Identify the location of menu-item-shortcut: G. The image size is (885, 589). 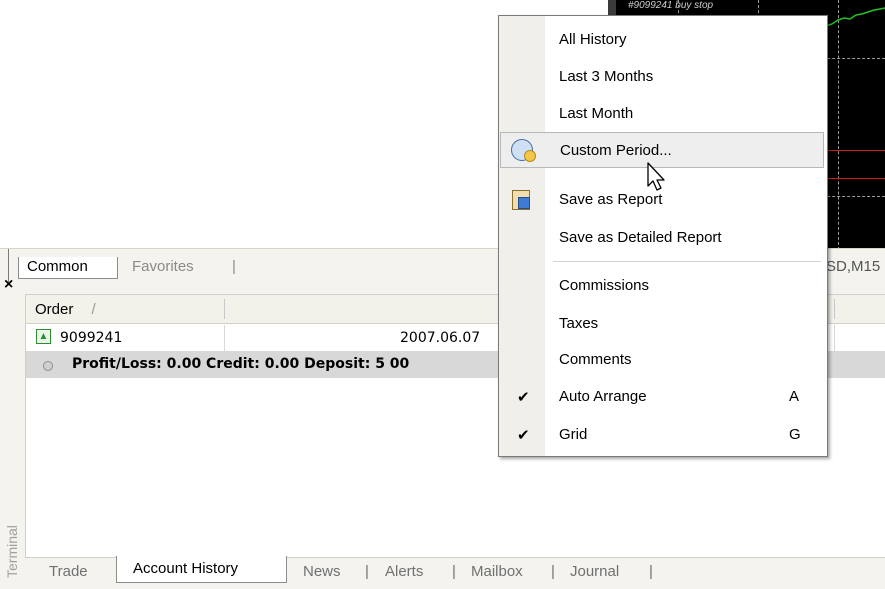
(795, 434).